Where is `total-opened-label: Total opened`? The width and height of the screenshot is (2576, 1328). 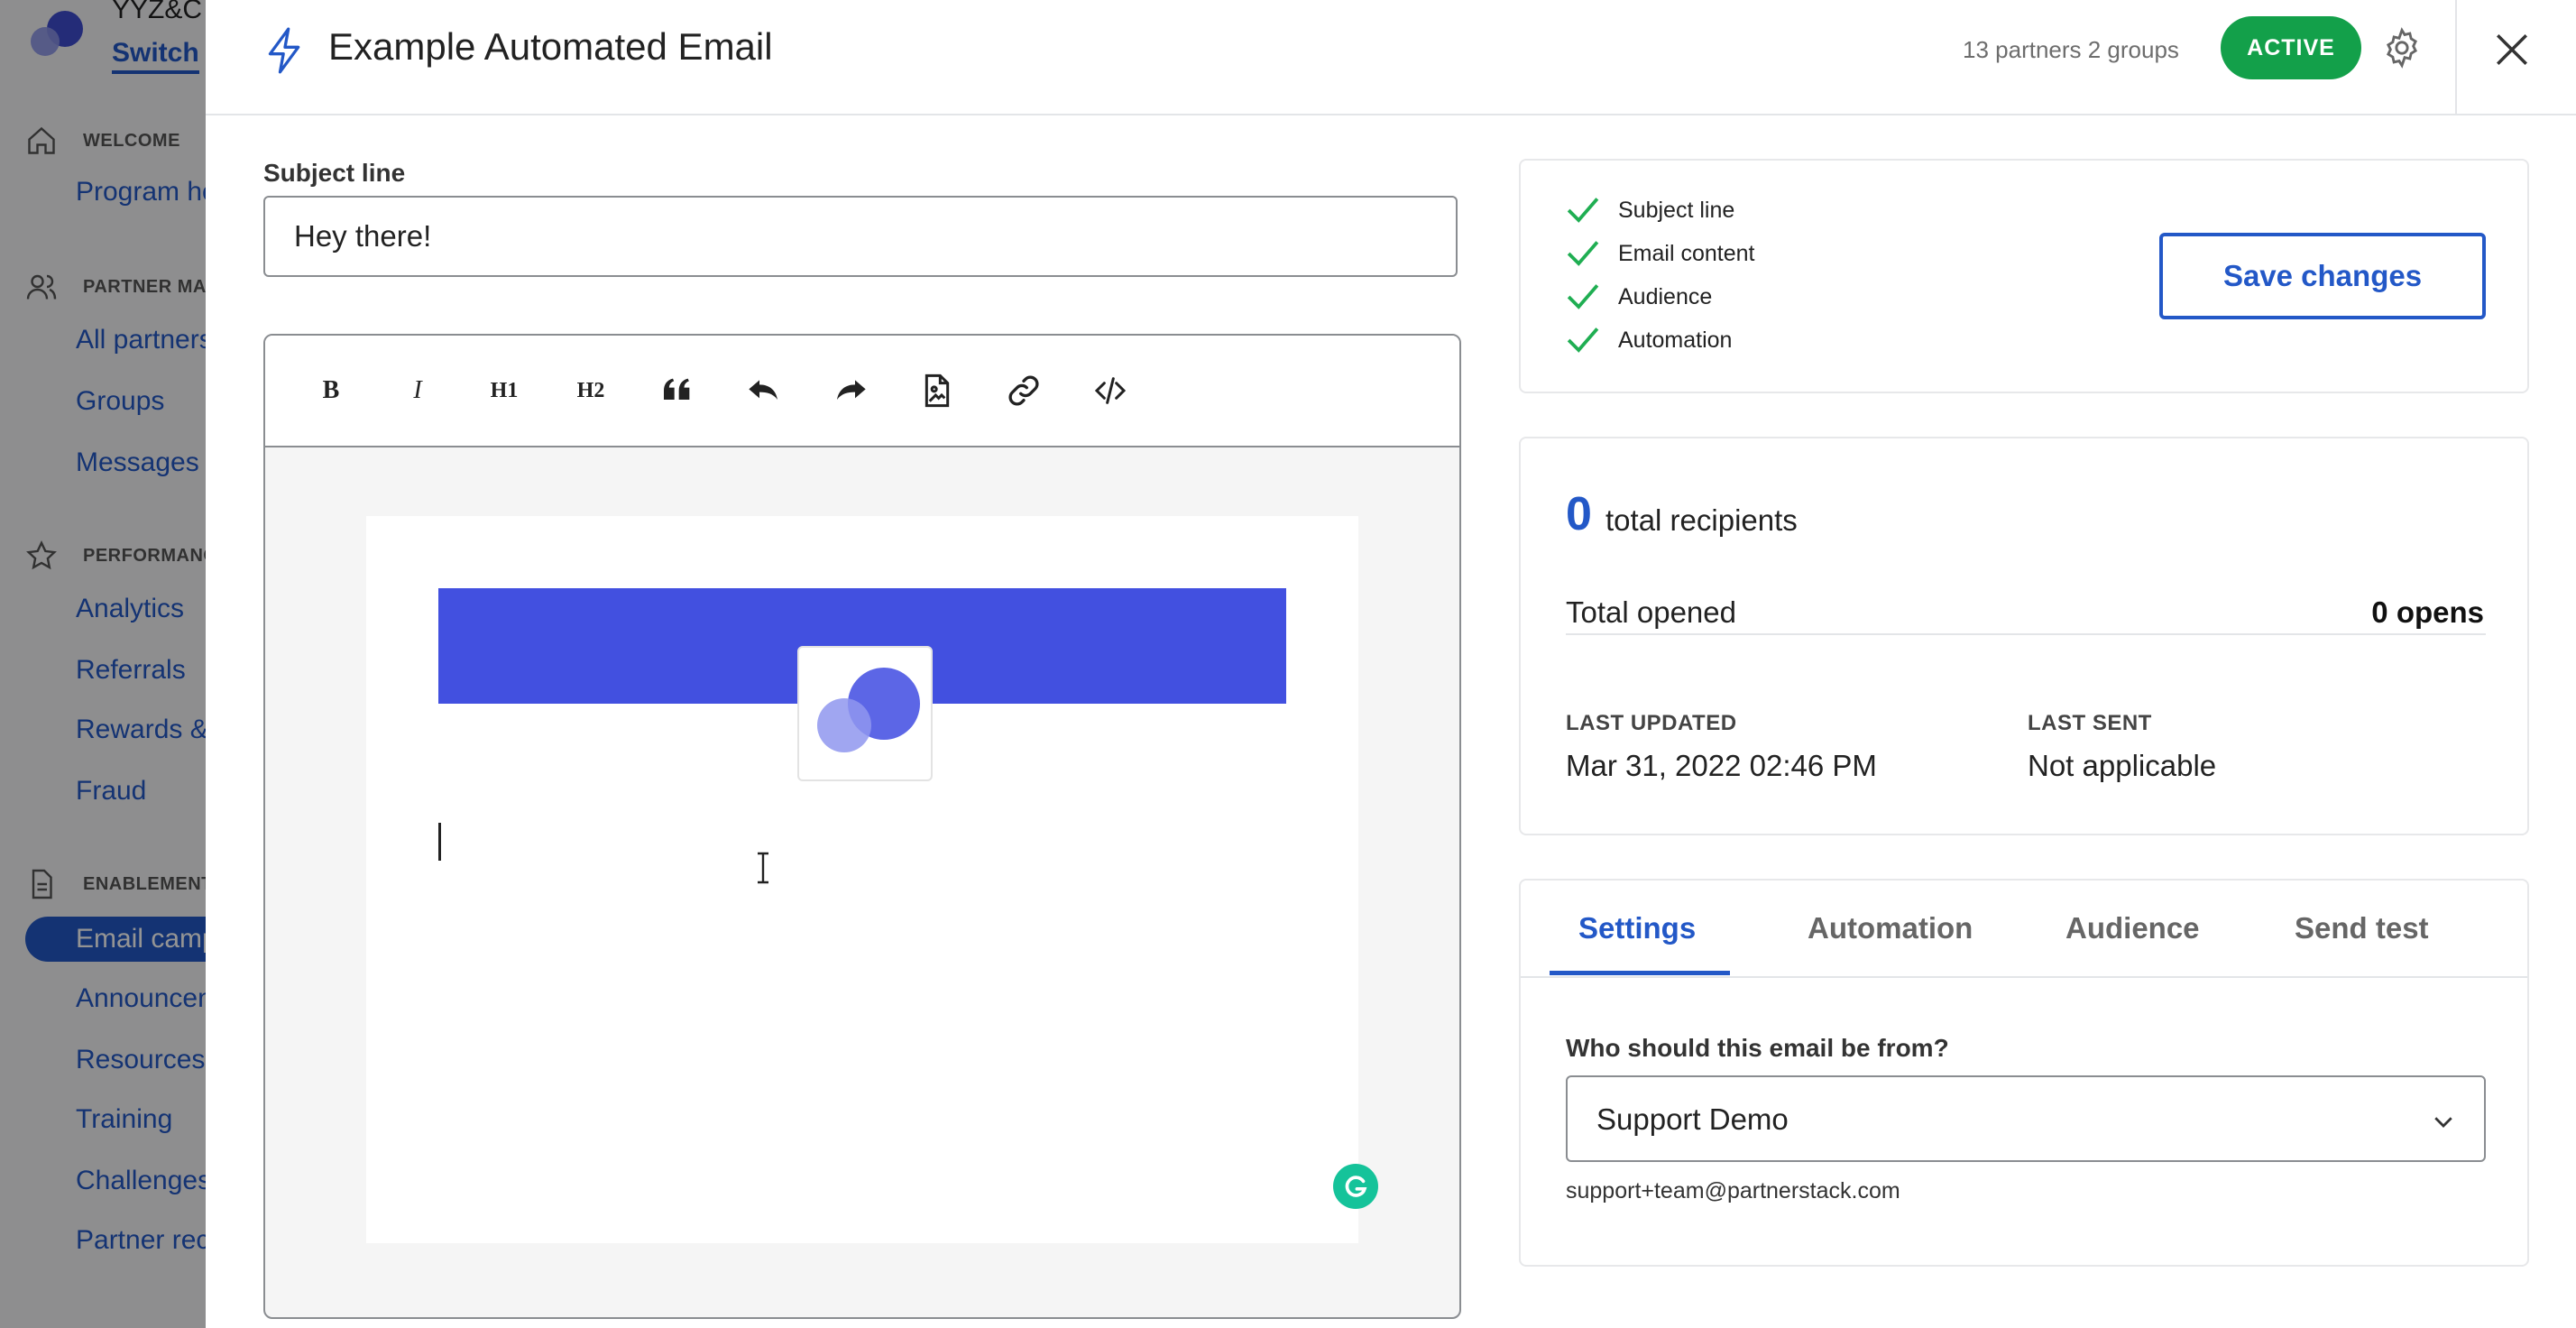 total-opened-label: Total opened is located at coordinates (1651, 612).